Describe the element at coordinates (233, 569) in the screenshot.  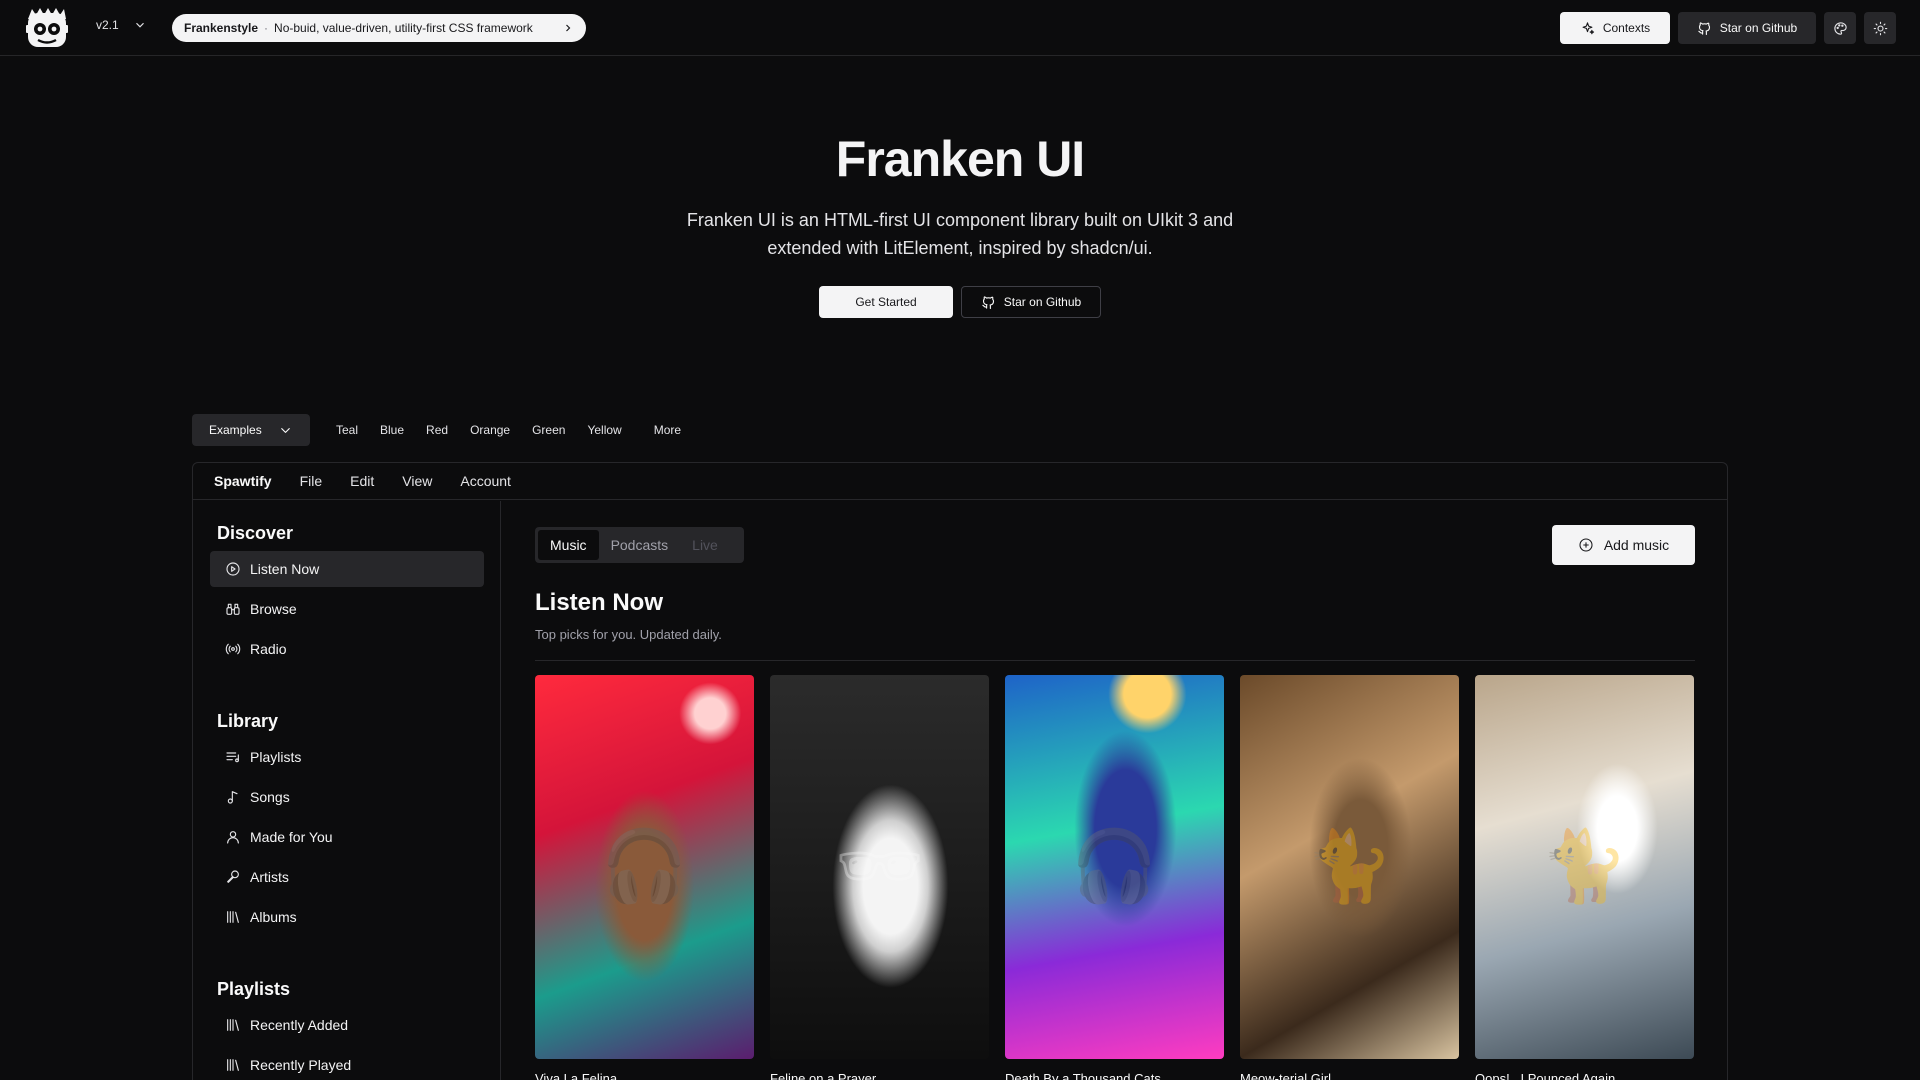
I see `play-circle-icon` at that location.